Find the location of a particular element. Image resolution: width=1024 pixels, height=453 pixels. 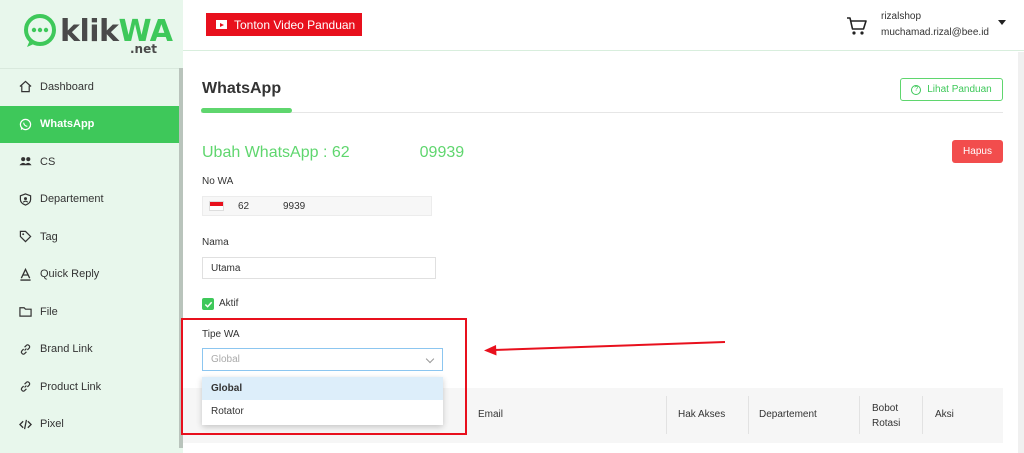

user-menu-caret-icon is located at coordinates (1002, 22).